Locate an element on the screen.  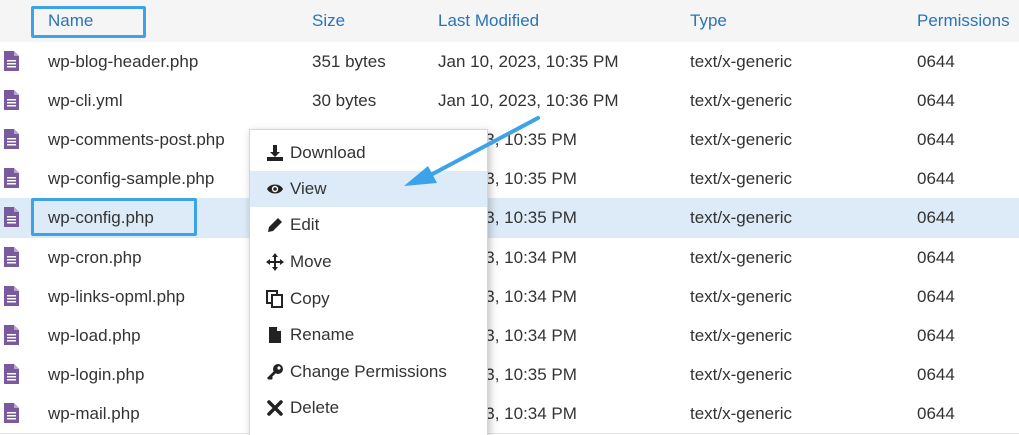
table-header: Name Size Last Modified Type Permissions is located at coordinates (509, 21).